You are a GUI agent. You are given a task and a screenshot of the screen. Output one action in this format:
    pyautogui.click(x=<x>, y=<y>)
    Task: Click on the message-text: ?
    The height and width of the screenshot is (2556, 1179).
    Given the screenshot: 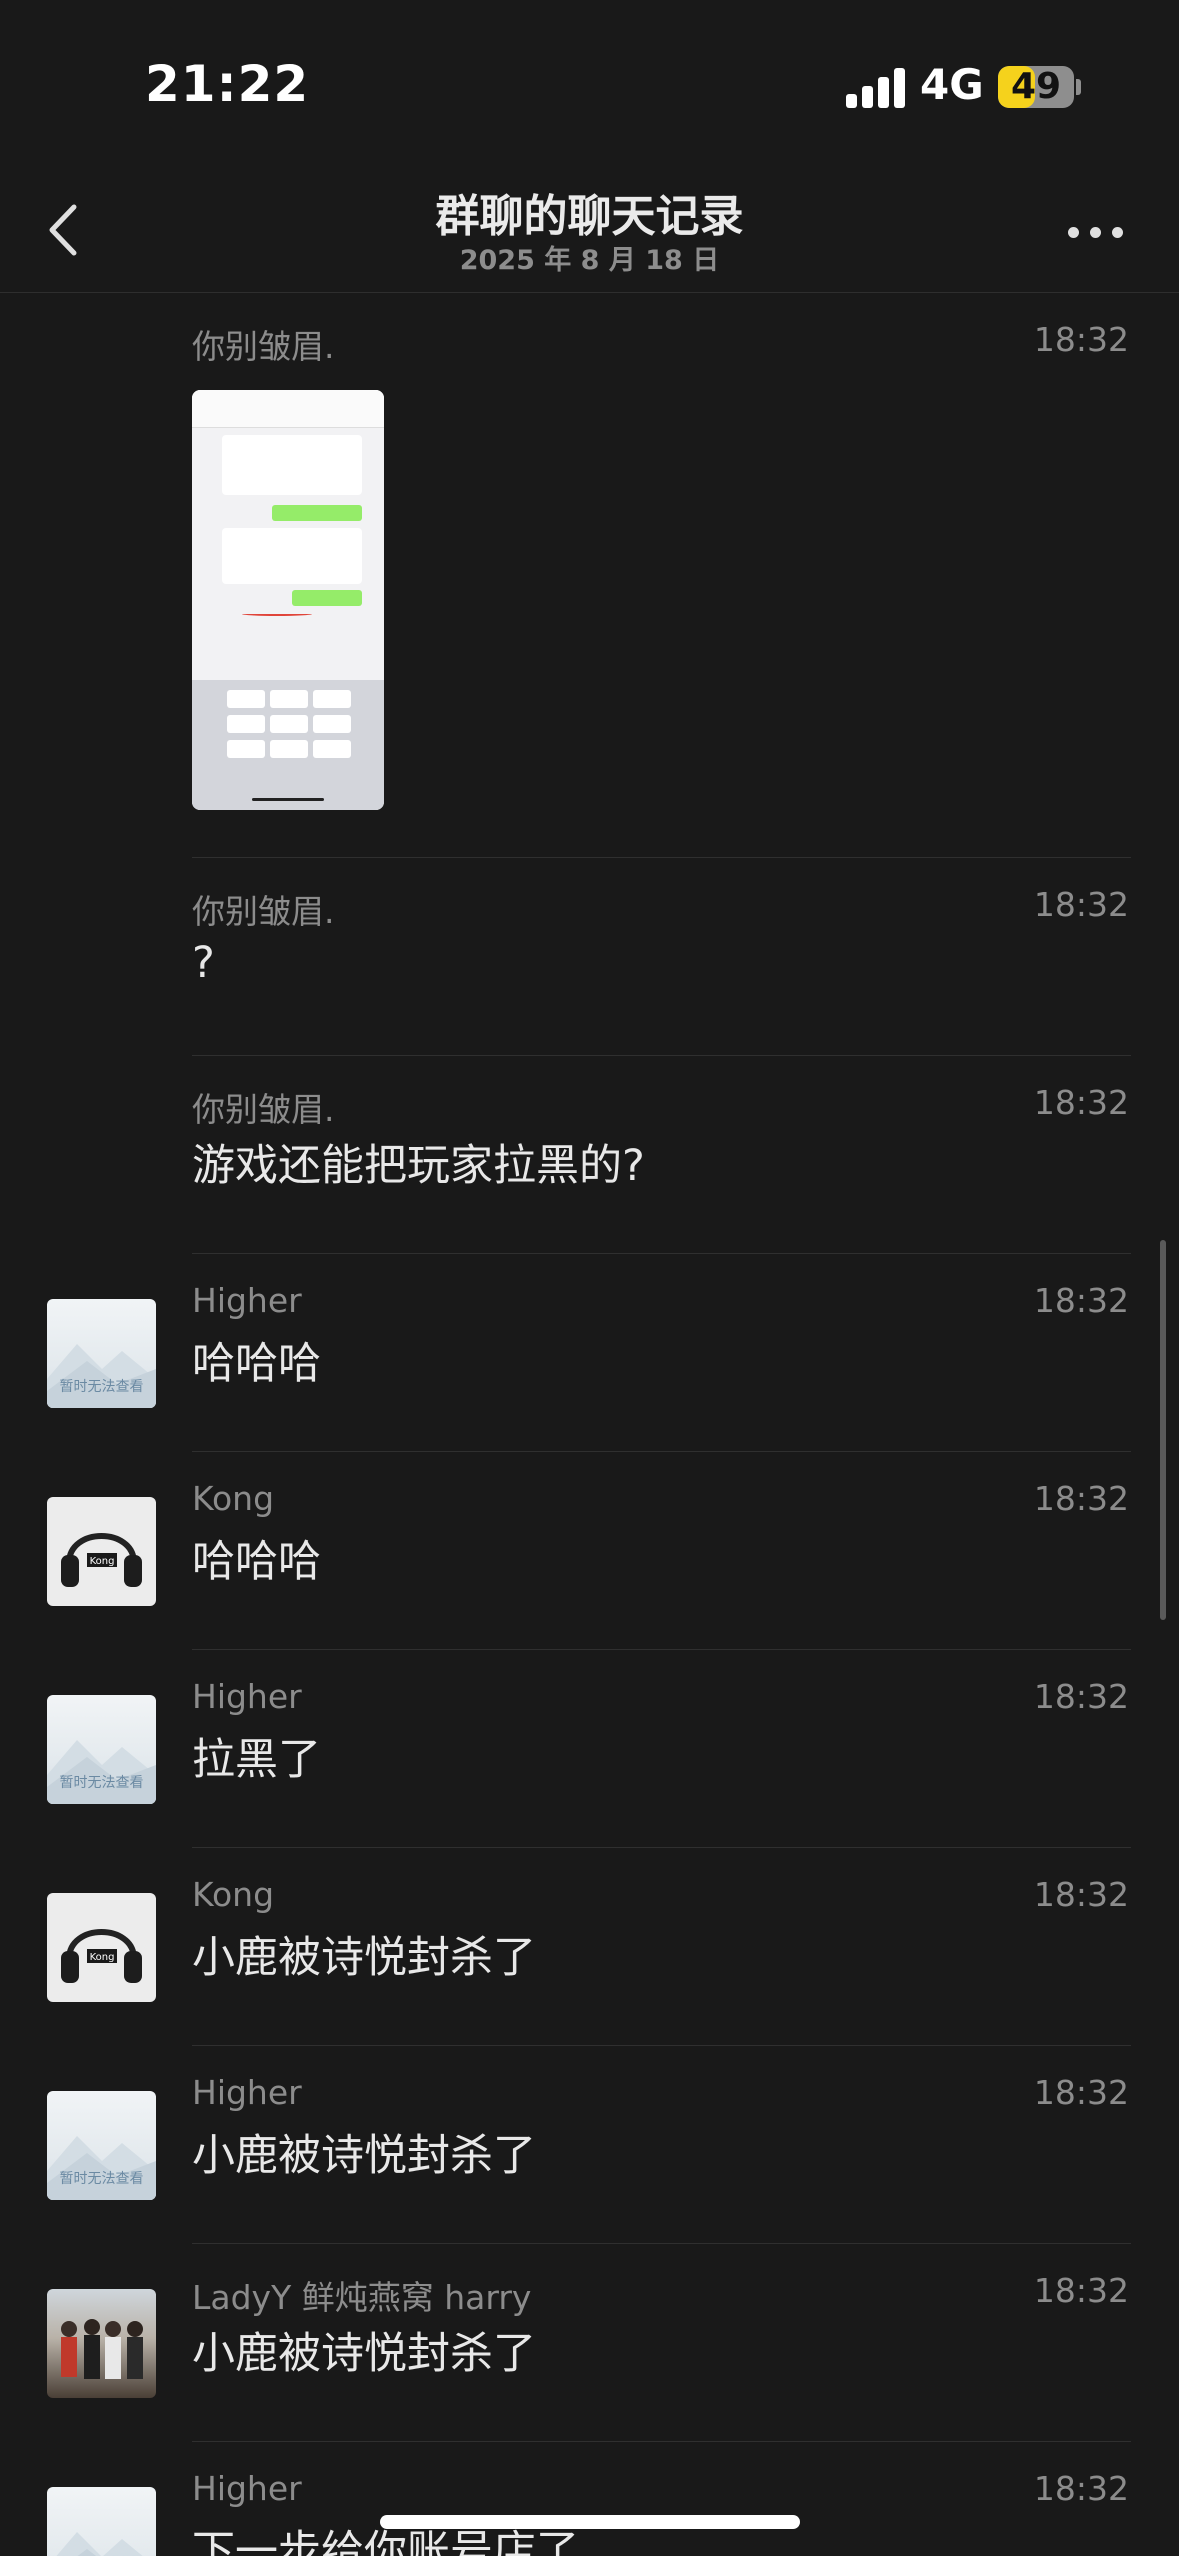 What is the action you would take?
    pyautogui.click(x=203, y=963)
    